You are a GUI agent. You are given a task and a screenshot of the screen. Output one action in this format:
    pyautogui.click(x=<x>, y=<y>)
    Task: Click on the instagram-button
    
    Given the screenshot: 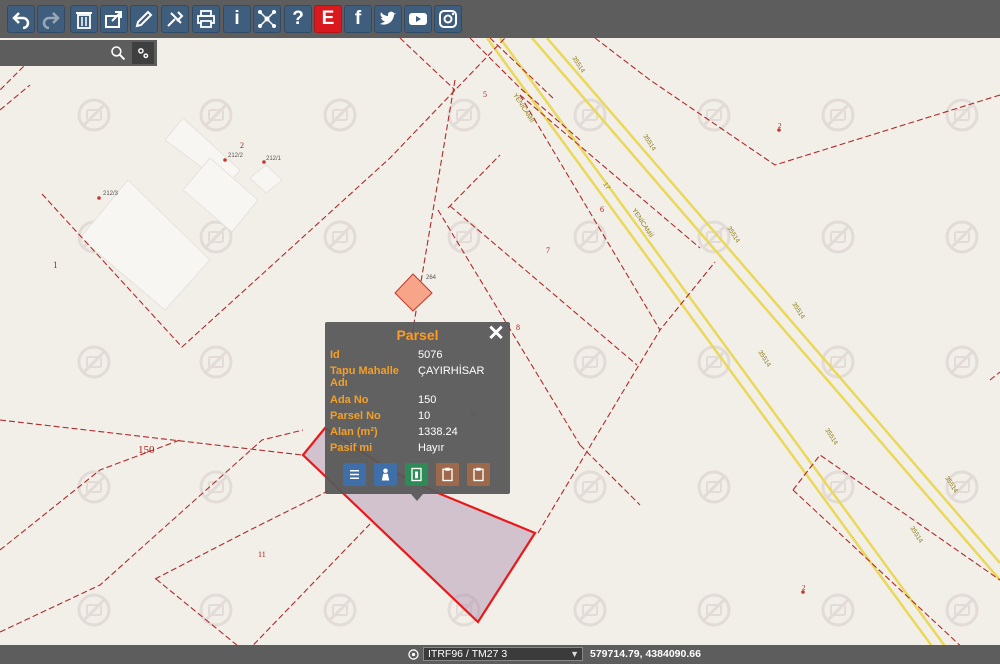 What is the action you would take?
    pyautogui.click(x=448, y=19)
    